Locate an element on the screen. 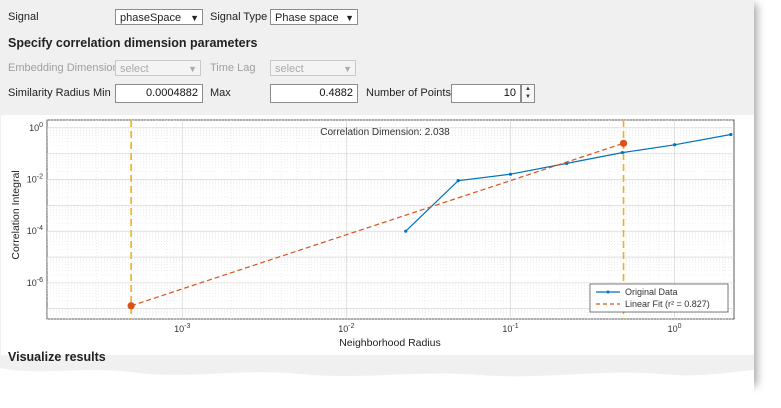  x-tick-label: 100 is located at coordinates (675, 328).